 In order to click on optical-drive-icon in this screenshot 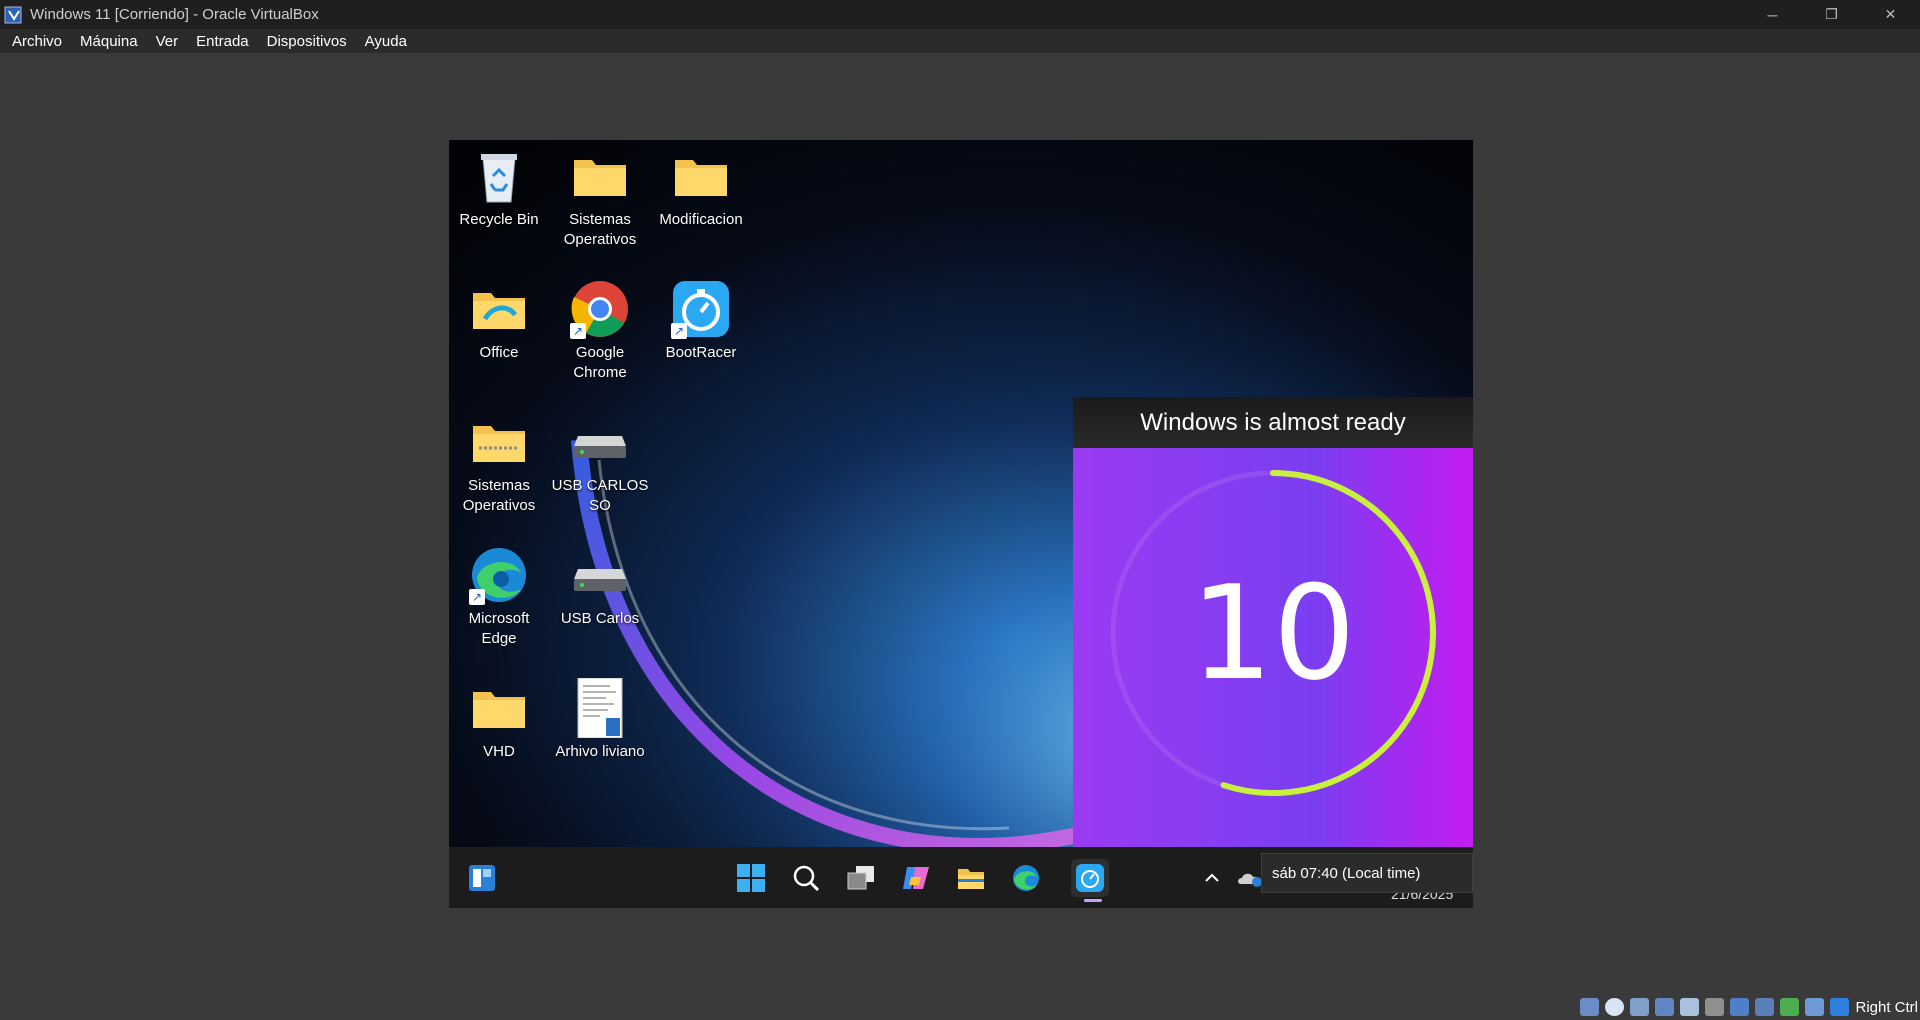, I will do `click(1615, 1007)`.